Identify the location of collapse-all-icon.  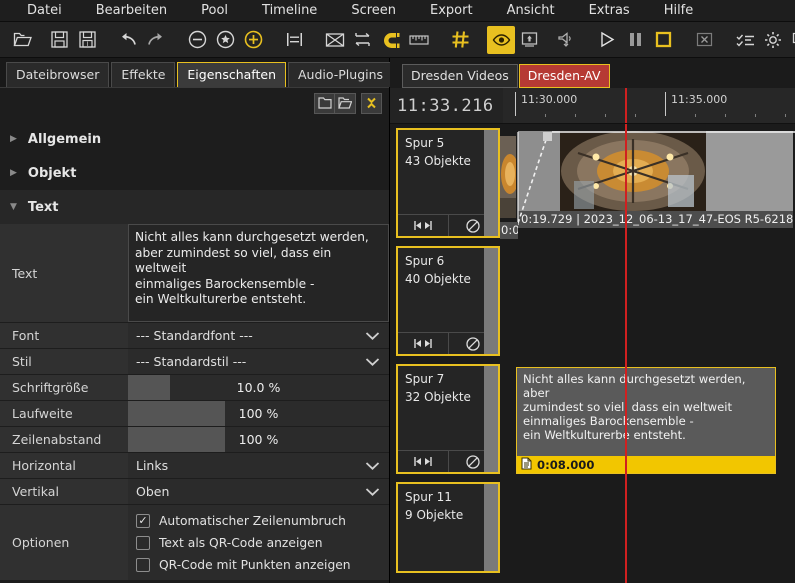
(371, 103).